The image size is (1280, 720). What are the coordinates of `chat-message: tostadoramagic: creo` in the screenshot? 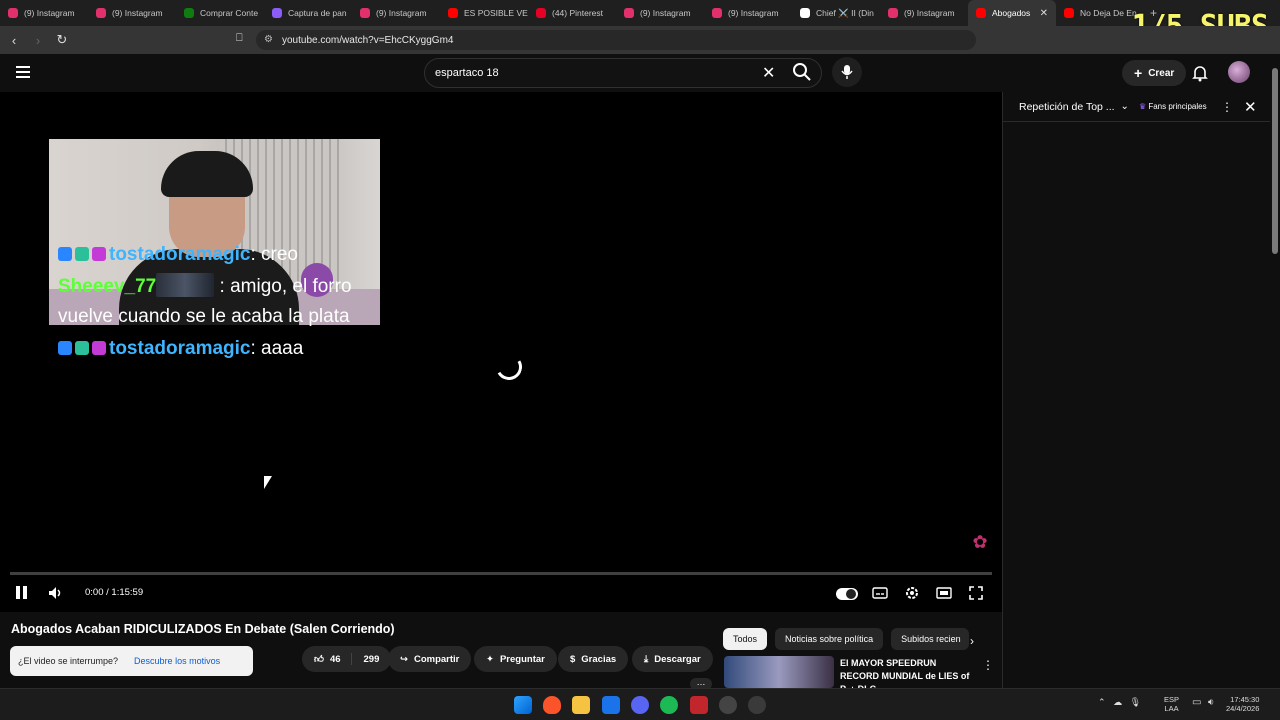 It's located at (208, 255).